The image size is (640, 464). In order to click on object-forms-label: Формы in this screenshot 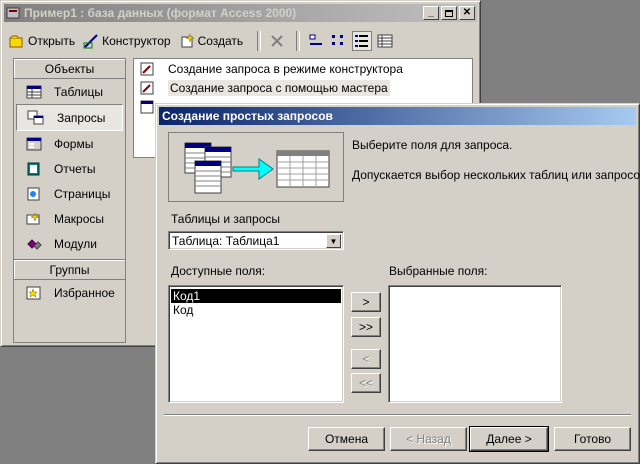, I will do `click(74, 143)`.